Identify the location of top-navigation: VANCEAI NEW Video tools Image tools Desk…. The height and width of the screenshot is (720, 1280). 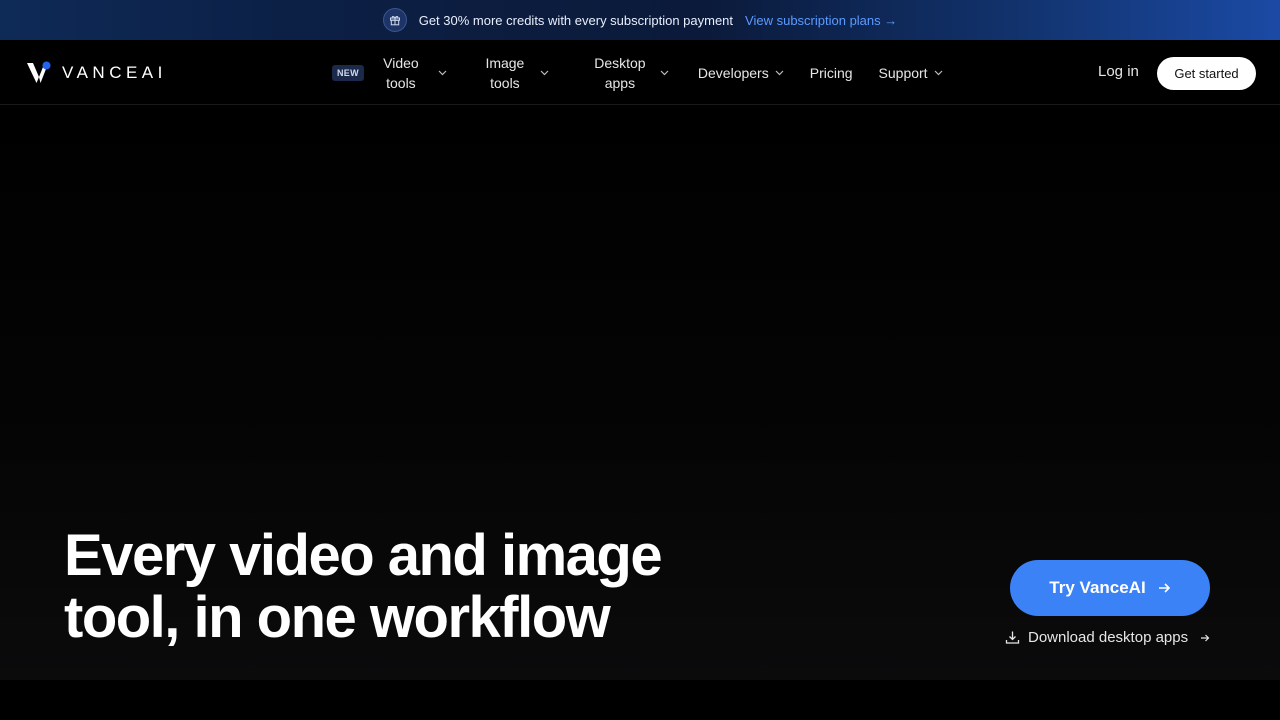
(640, 73).